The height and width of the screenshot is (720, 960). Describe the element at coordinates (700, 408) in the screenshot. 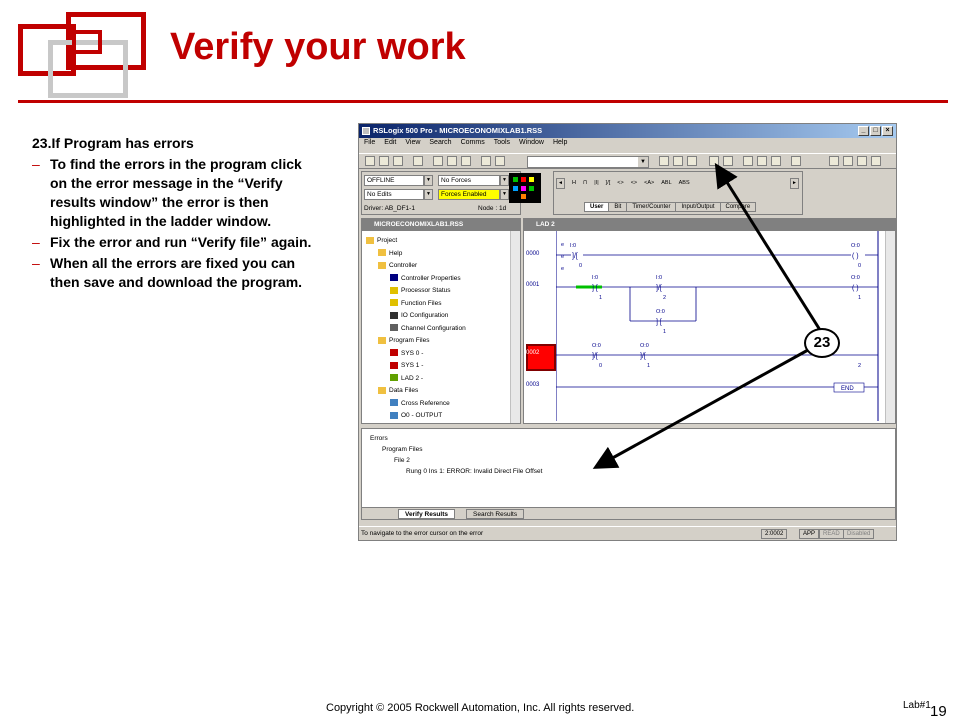

I see `arrow-to-error-message` at that location.